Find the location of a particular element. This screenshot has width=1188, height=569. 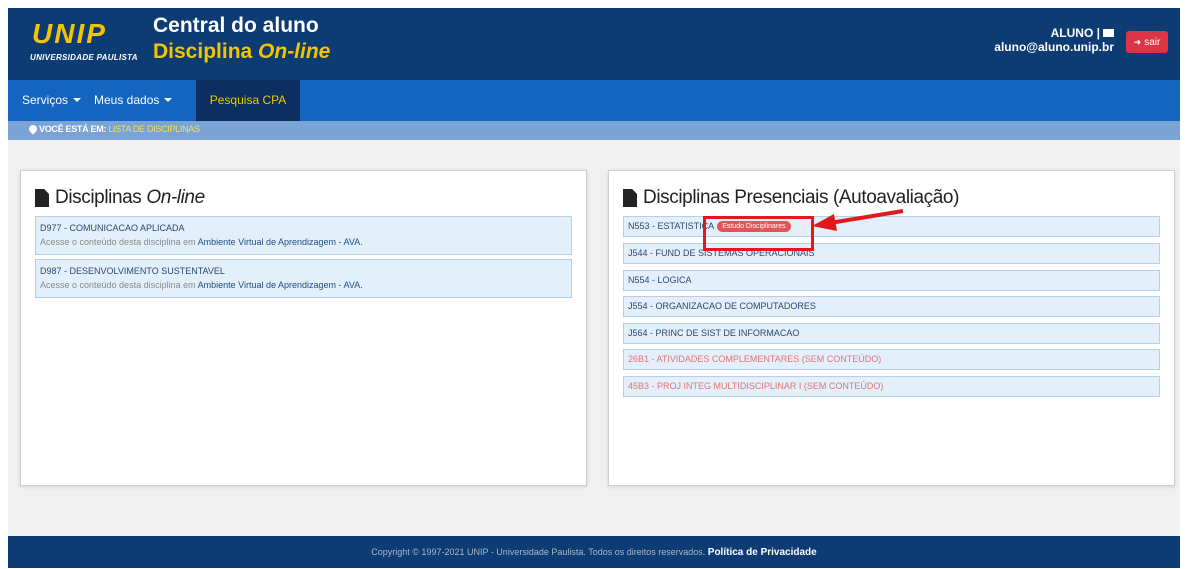

panel-title-prefix: Disciplinas is located at coordinates (98, 197).